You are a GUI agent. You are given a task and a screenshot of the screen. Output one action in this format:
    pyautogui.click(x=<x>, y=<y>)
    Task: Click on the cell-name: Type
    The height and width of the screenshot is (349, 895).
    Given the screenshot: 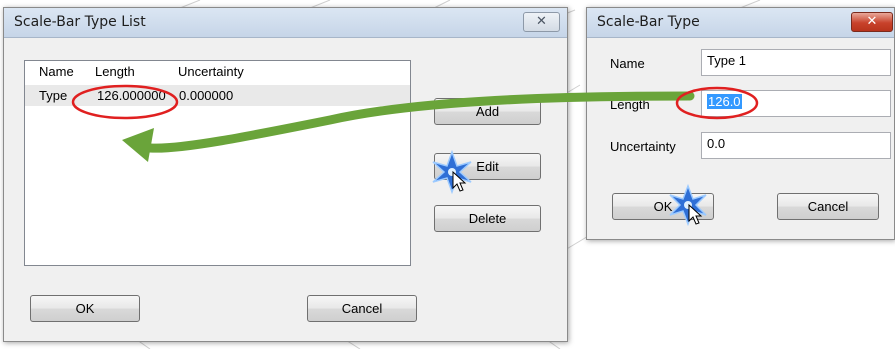 What is the action you would take?
    pyautogui.click(x=53, y=95)
    